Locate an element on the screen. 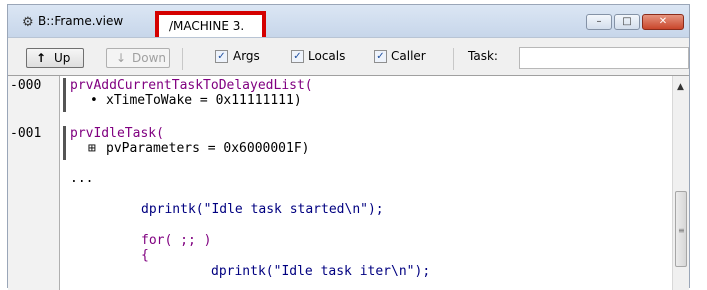 The height and width of the screenshot is (290, 707). up-arrow-icon: ↑ is located at coordinates (41, 58).